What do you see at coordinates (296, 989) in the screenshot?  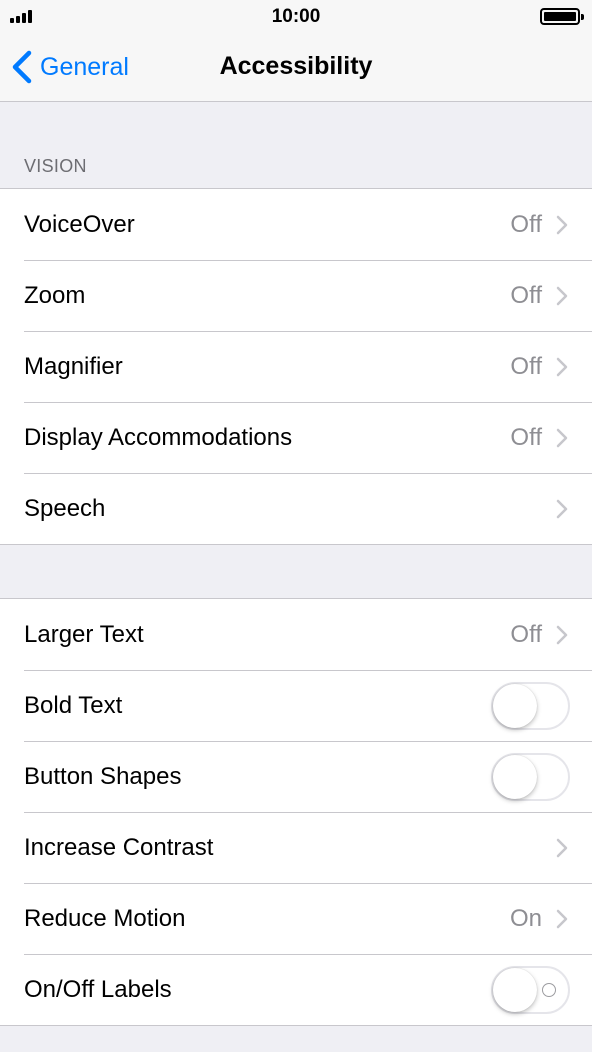 I see `row-on-off-labels: On/Off Labels` at bounding box center [296, 989].